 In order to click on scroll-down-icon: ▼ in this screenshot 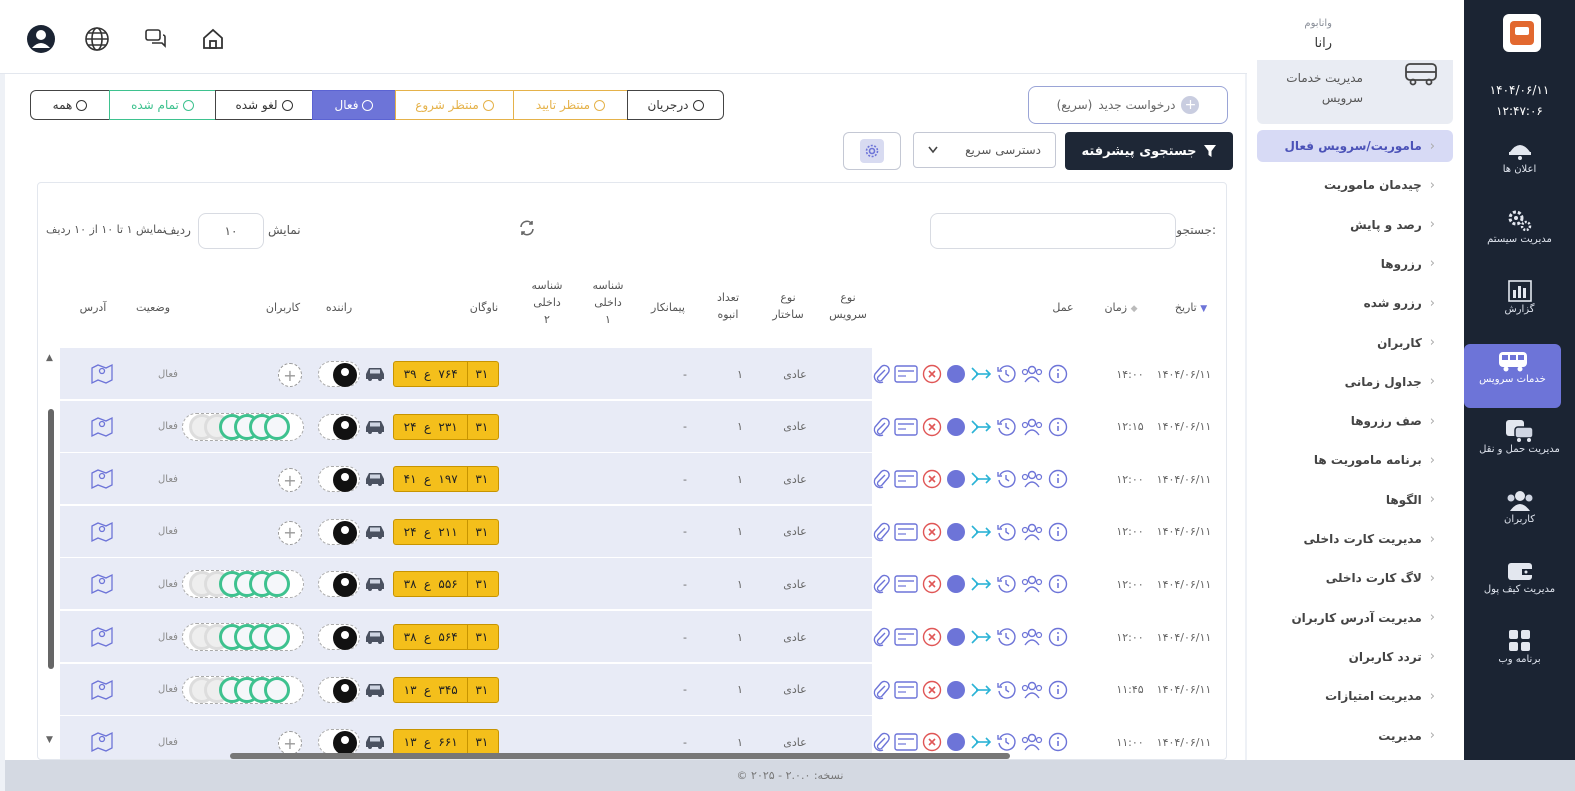, I will do `click(49, 740)`.